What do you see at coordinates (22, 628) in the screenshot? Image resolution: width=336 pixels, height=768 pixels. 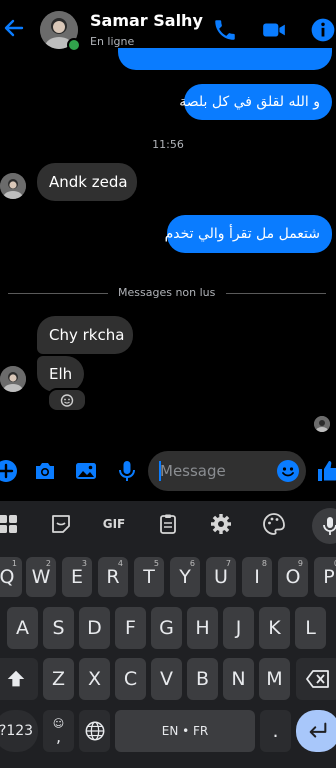 I see `key-a: A` at bounding box center [22, 628].